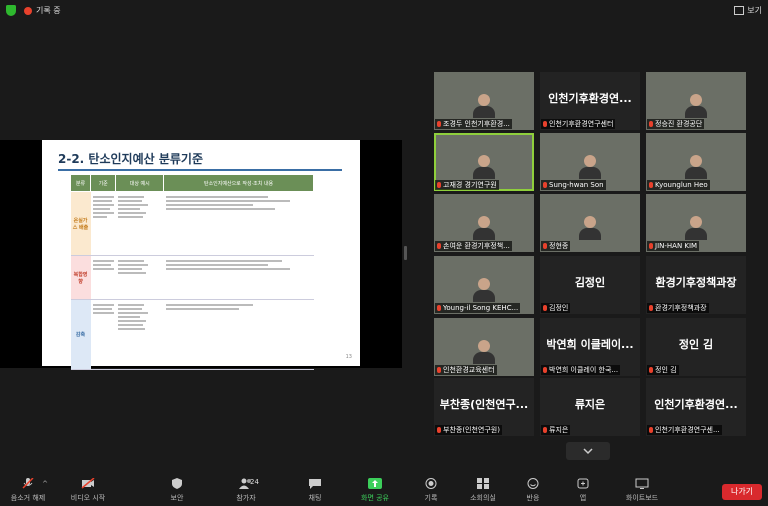 The image size is (768, 506). I want to click on participant-tile: 환경기후정책과장 환경기후정책과장, so click(696, 285).